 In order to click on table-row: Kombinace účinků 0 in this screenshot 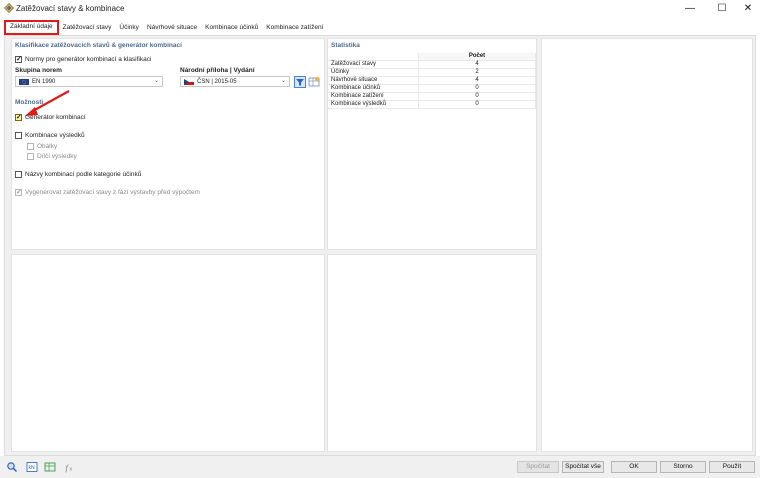, I will do `click(432, 89)`.